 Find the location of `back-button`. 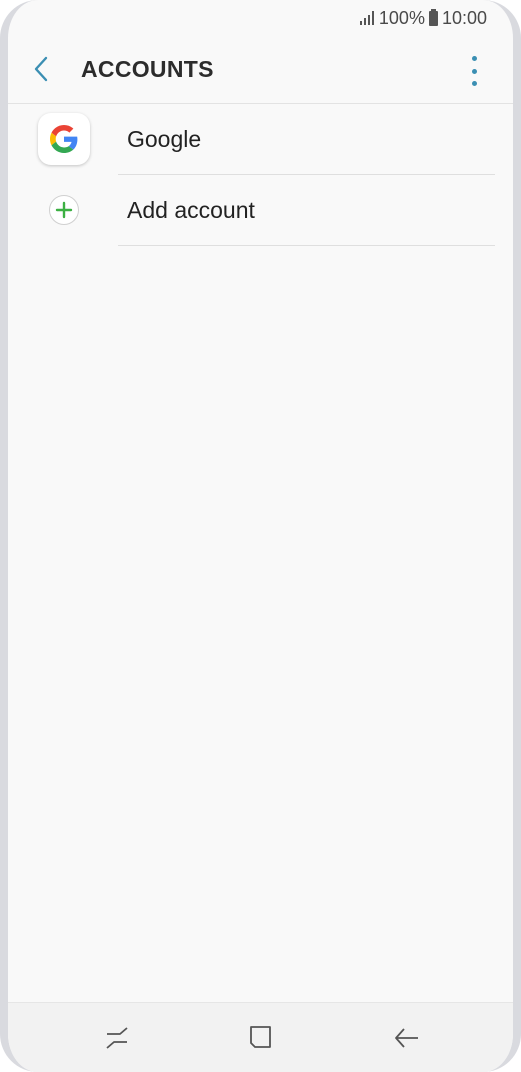

back-button is located at coordinates (41, 69).